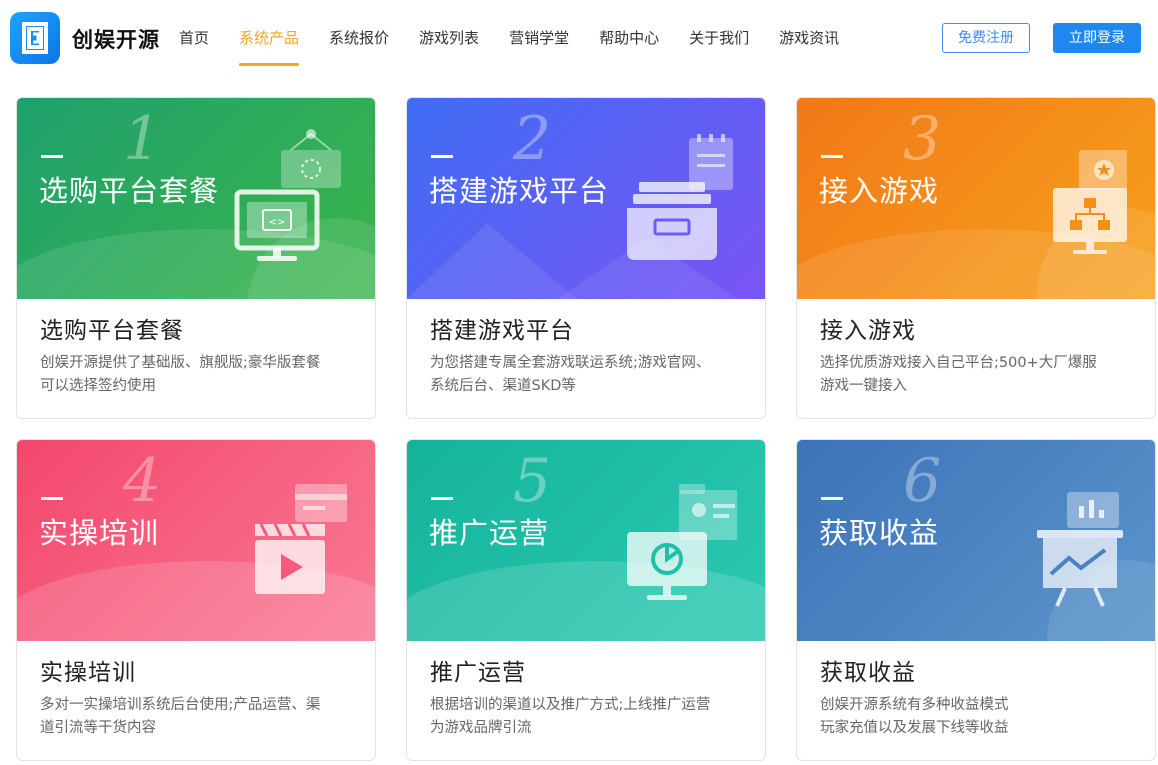  Describe the element at coordinates (142, 481) in the screenshot. I see `step-number: 4` at that location.